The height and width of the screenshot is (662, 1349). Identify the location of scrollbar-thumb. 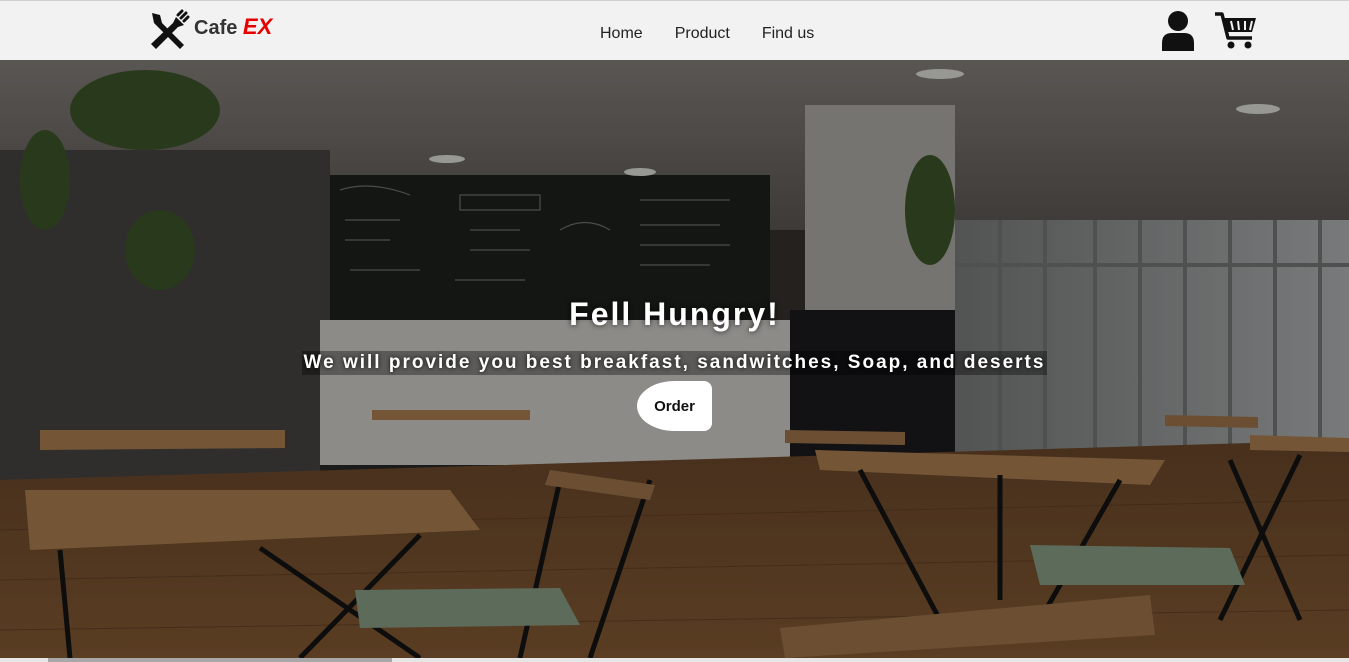
(220, 660).